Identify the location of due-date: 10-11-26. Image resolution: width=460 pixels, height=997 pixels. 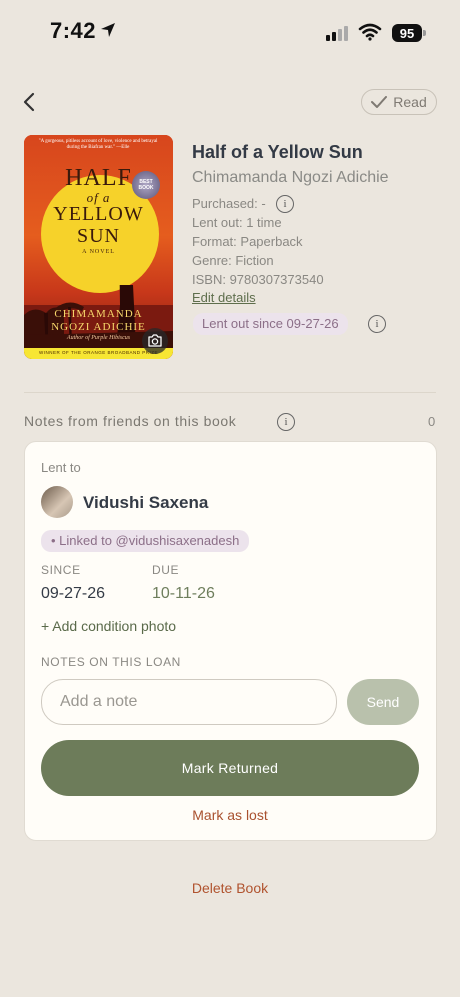
(183, 594).